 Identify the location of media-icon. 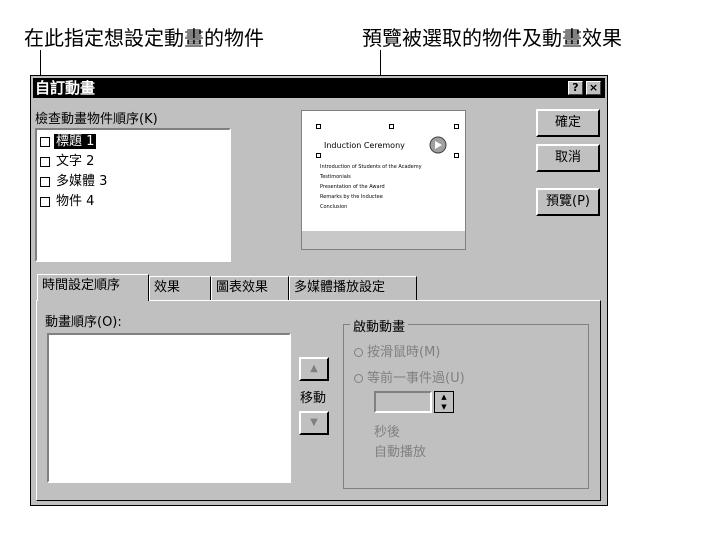
(438, 145).